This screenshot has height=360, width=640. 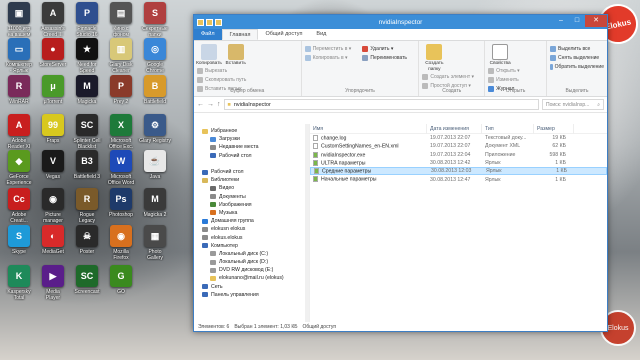 What do you see at coordinates (251, 131) in the screenshot?
I see `tree-item: Избранное` at bounding box center [251, 131].